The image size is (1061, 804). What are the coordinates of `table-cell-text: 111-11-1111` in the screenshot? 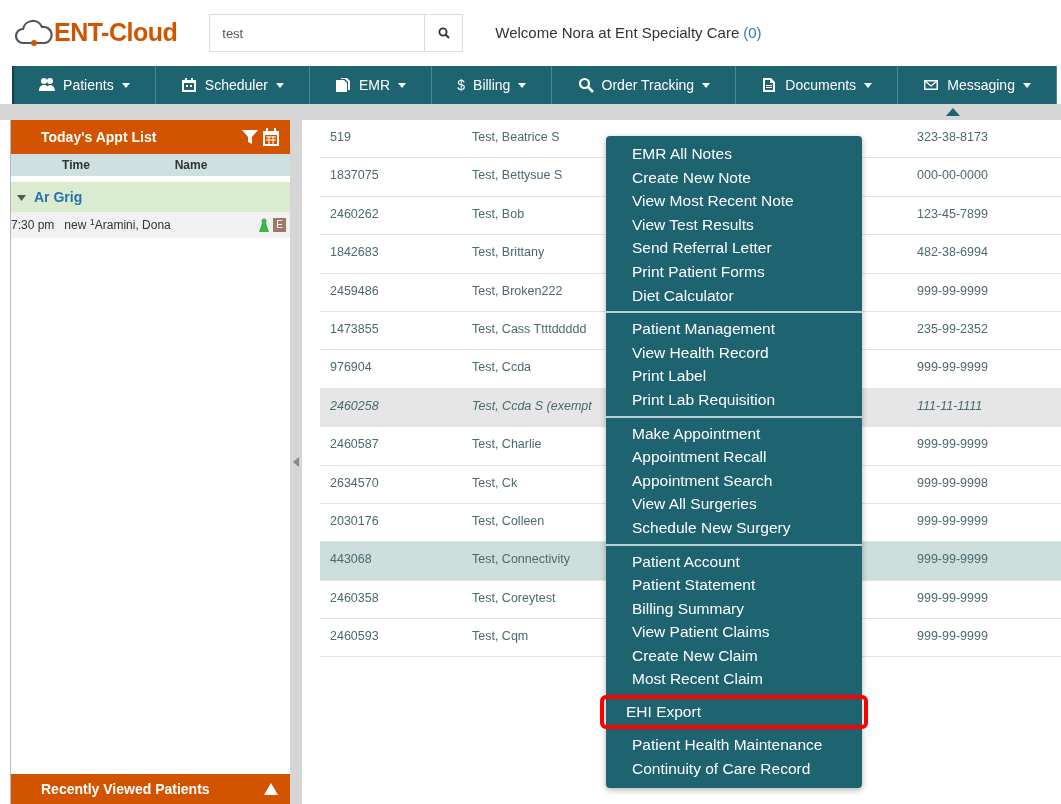 It's located at (950, 406).